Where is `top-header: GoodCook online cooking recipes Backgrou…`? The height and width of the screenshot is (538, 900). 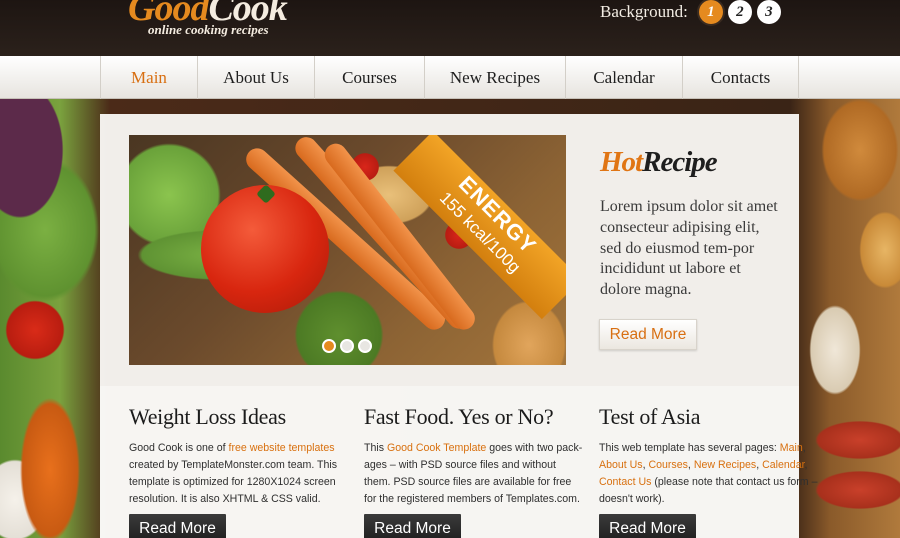
top-header: GoodCook online cooking recipes Backgrou… is located at coordinates (450, 28).